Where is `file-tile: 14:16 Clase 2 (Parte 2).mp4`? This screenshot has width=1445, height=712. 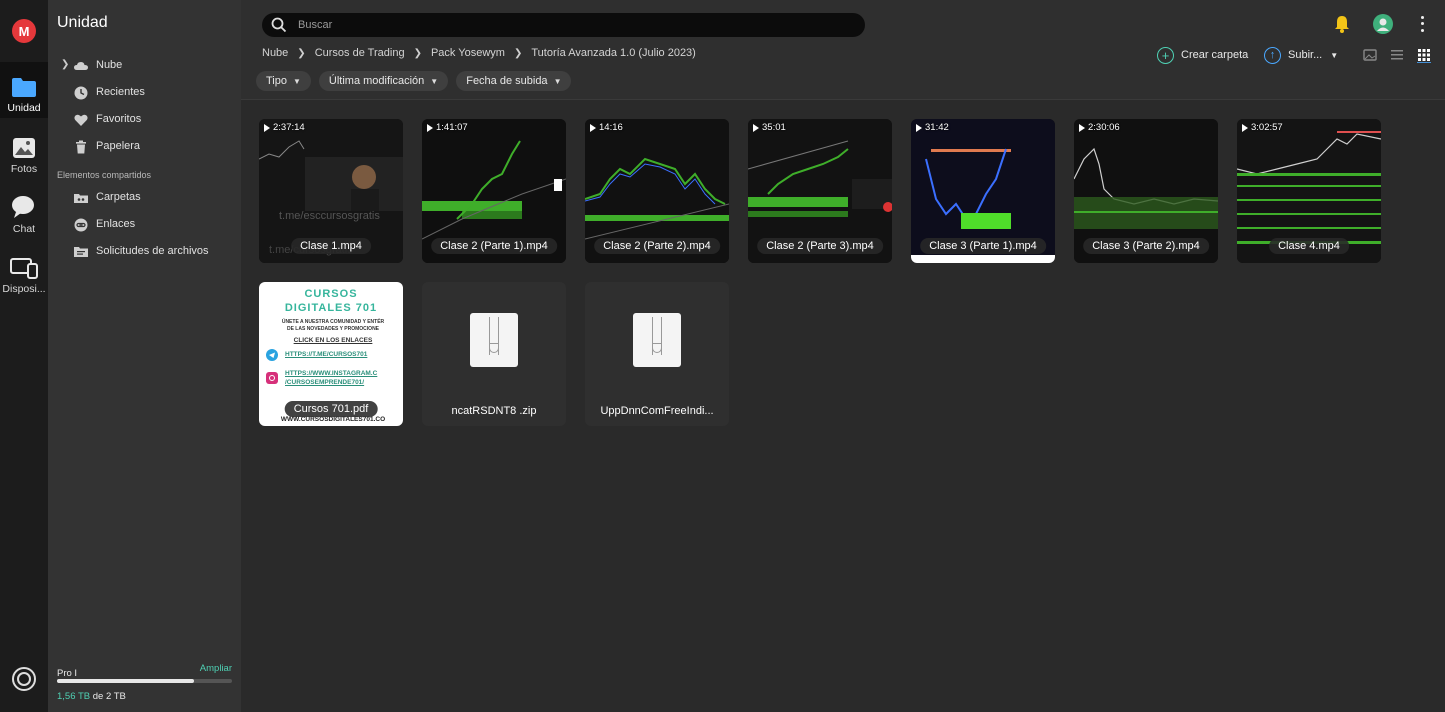 file-tile: 14:16 Clase 2 (Parte 2).mp4 is located at coordinates (657, 191).